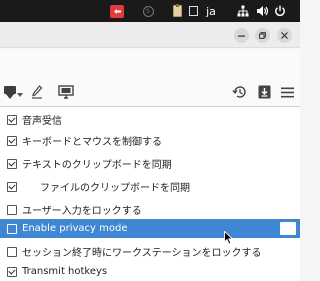 The height and width of the screenshot is (281, 320). Describe the element at coordinates (115, 188) in the screenshot. I see `menu-item-label: ファイルのクリップボードを同期` at that location.